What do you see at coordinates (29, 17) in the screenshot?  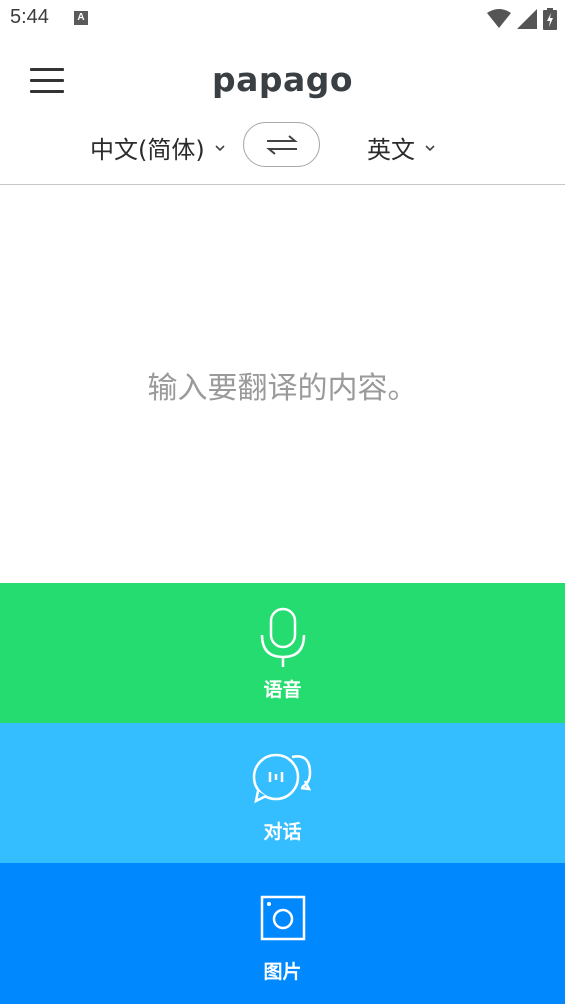 I see `status-time: 5:44` at bounding box center [29, 17].